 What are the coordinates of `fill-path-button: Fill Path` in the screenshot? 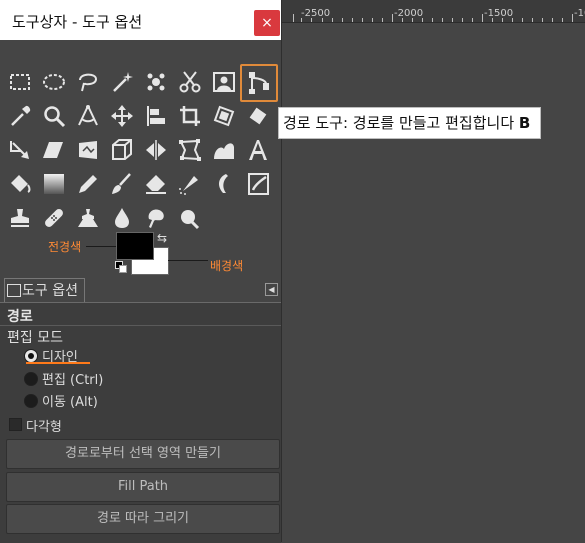 It's located at (143, 487).